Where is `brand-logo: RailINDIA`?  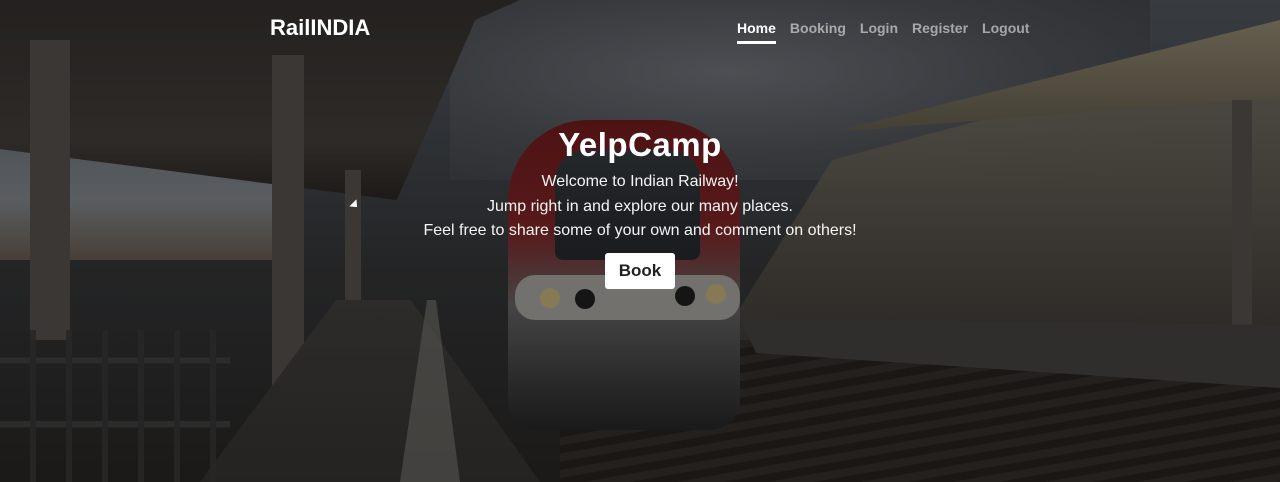
brand-logo: RailINDIA is located at coordinates (320, 28).